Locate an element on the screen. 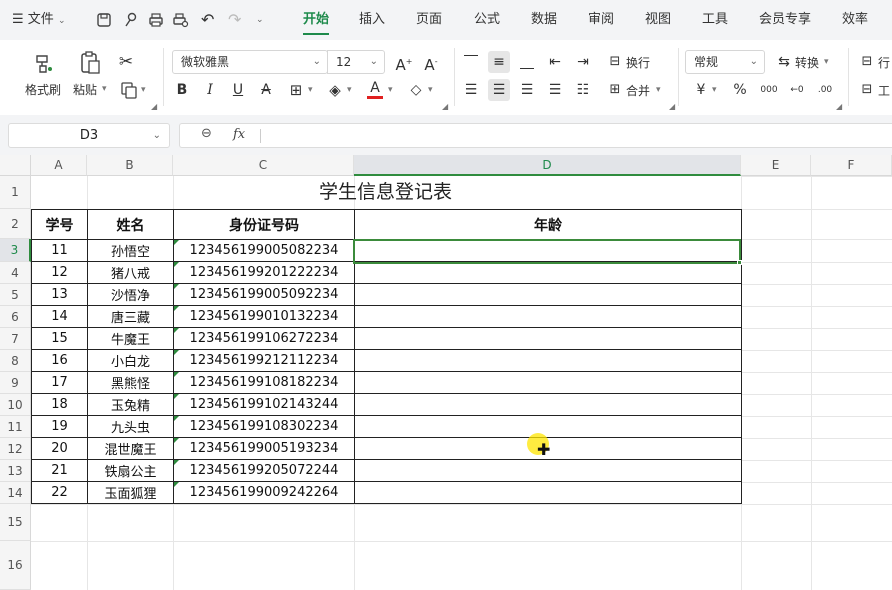 Image resolution: width=892 pixels, height=590 pixels. cell-name: 小白龙 is located at coordinates (130, 360).